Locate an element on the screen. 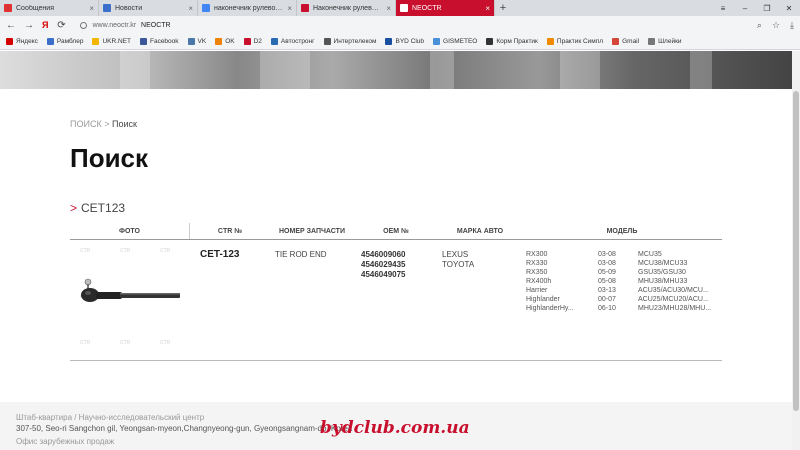  bookmark-item: D2 is located at coordinates (252, 41).